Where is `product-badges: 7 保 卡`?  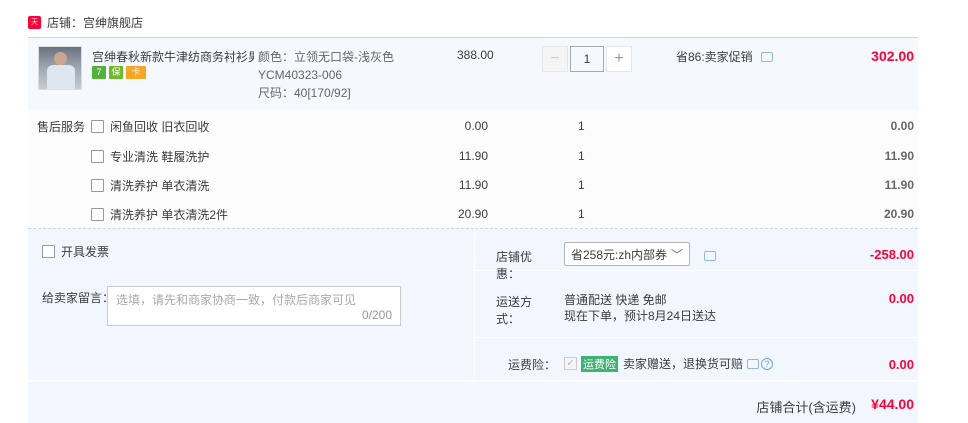 product-badges: 7 保 卡 is located at coordinates (119, 72).